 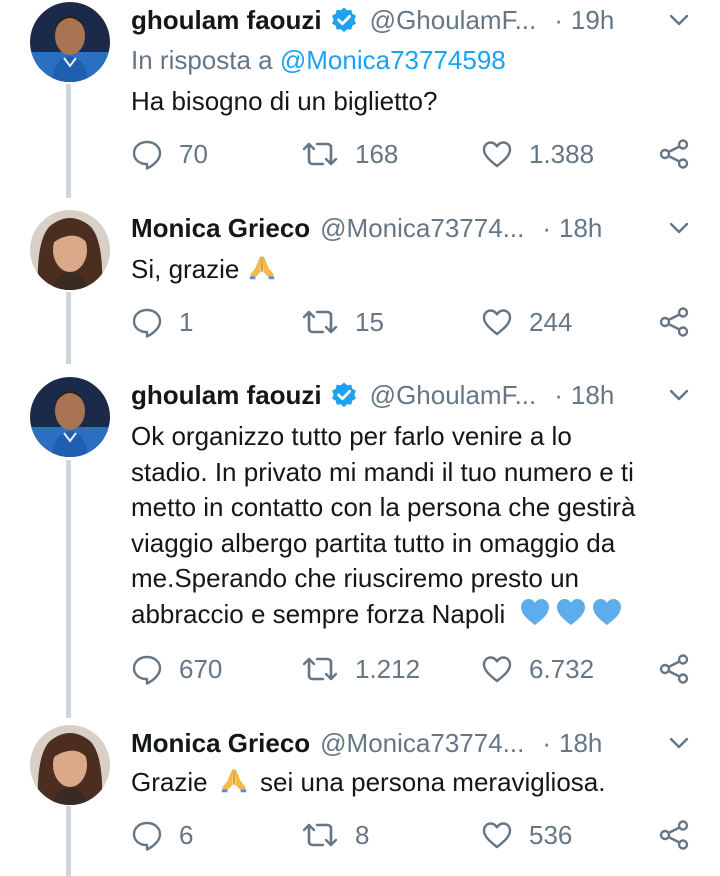 I want to click on like-count: 536, so click(x=551, y=834).